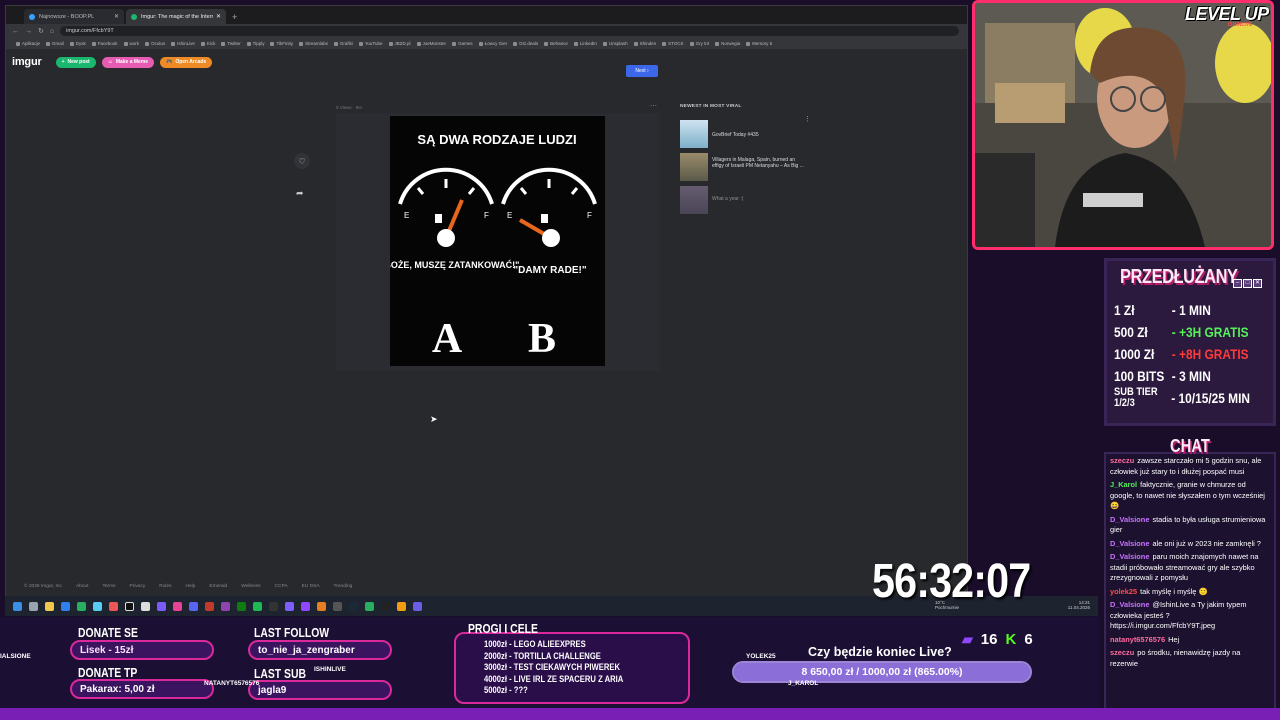  Describe the element at coordinates (644, 43) in the screenshot. I see `bookmark-item: Shinden` at that location.